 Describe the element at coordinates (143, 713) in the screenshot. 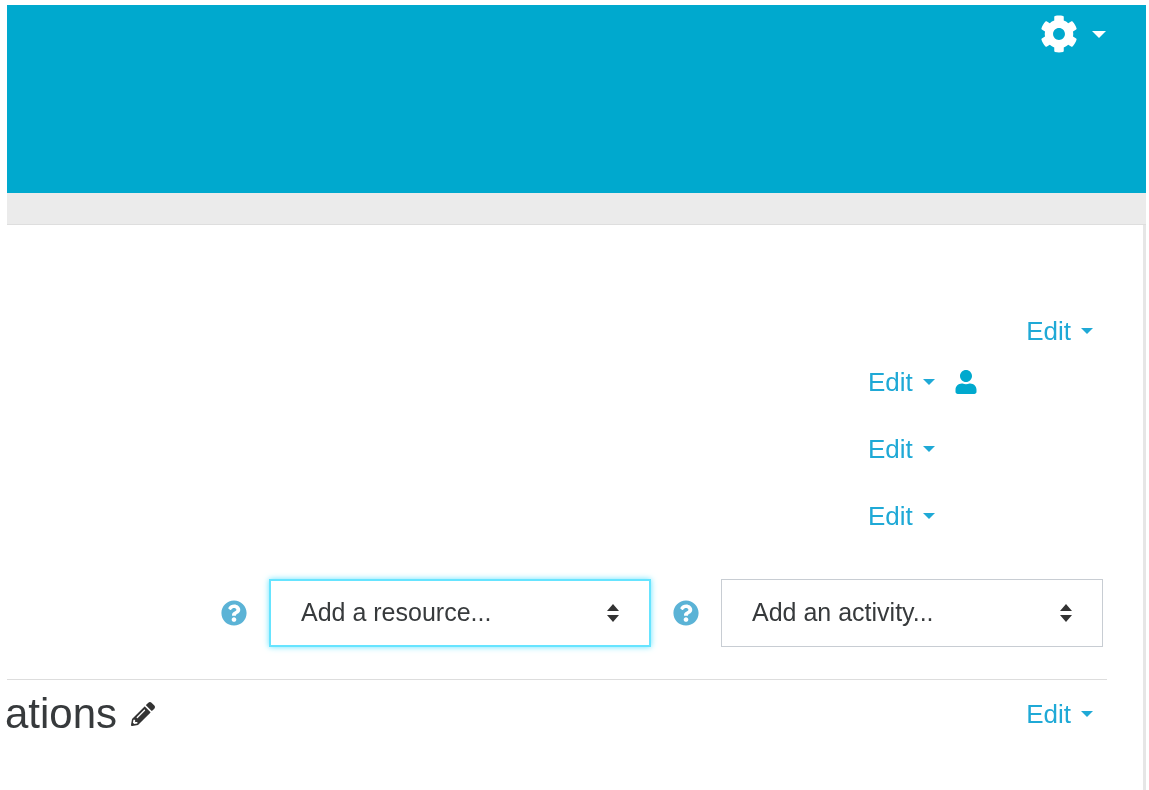

I see `pencil-icon` at that location.